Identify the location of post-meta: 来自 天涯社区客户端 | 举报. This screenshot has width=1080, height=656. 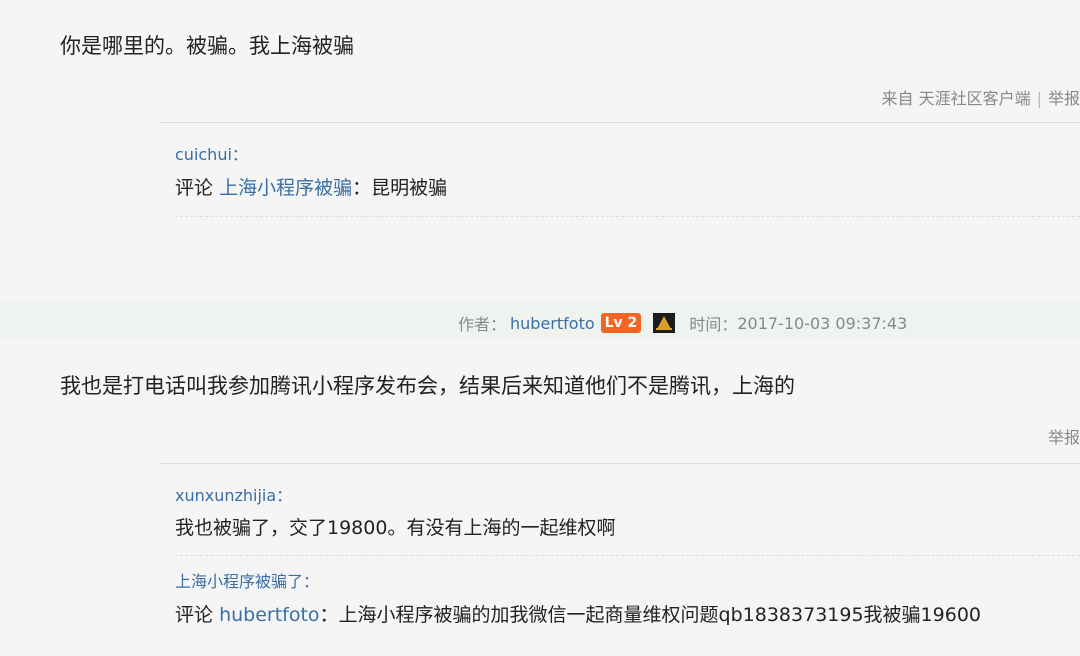
(981, 97).